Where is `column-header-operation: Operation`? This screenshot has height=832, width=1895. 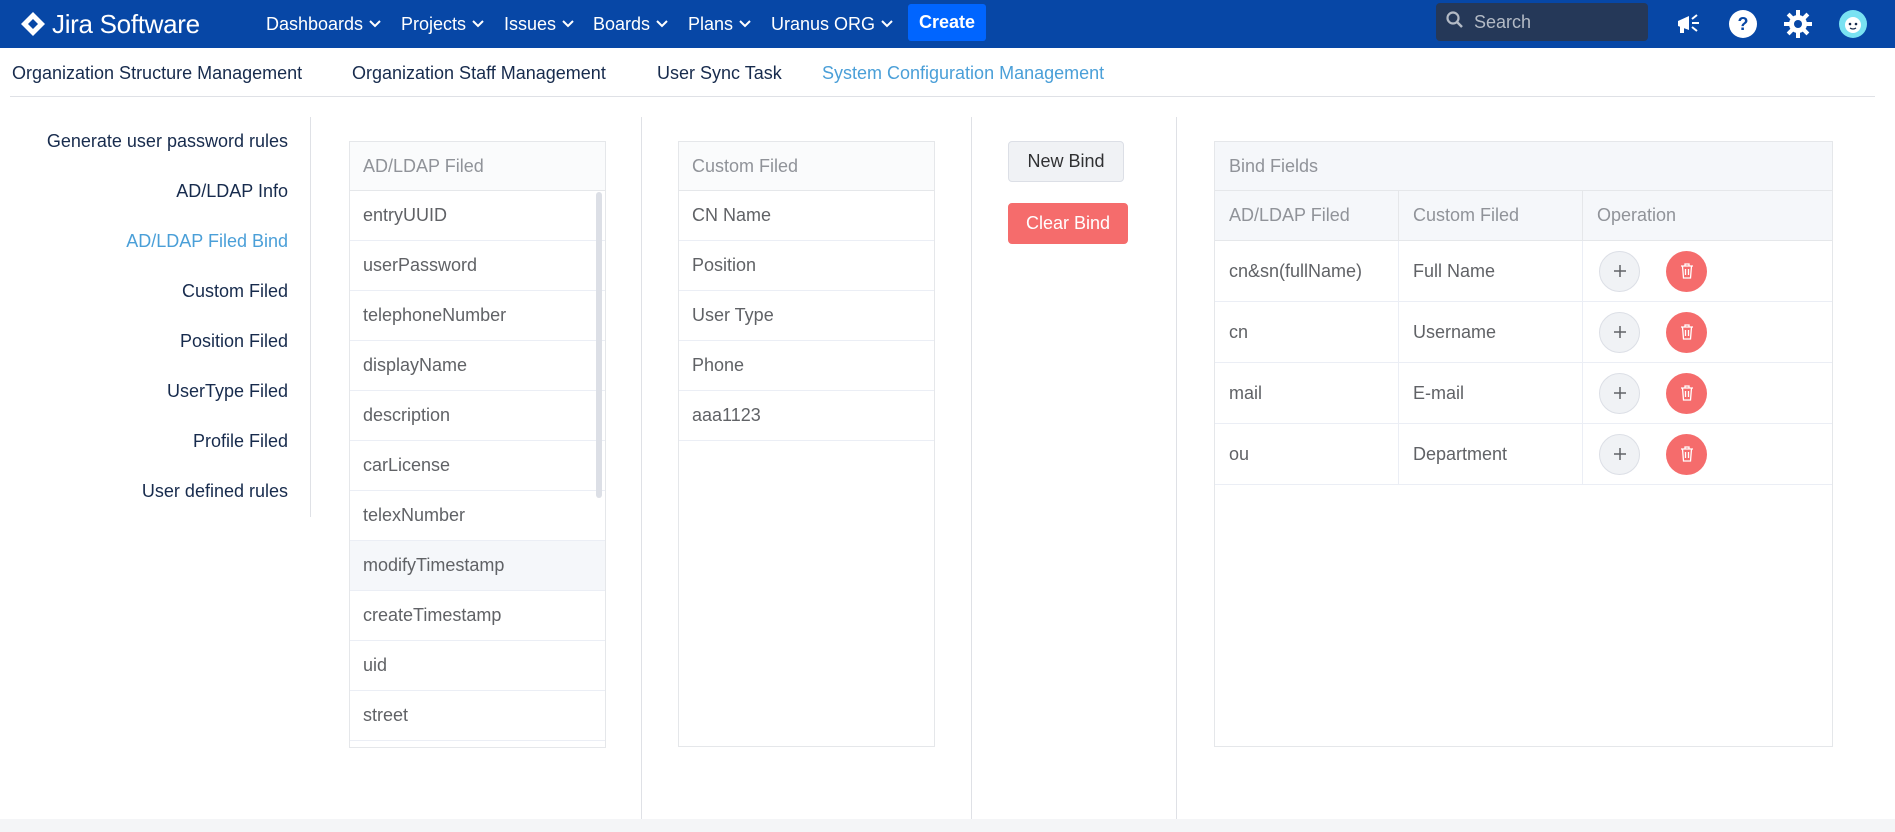
column-header-operation: Operation is located at coordinates (1637, 215).